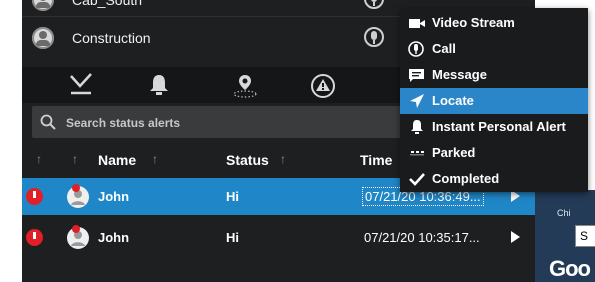 The height and width of the screenshot is (282, 595). I want to click on locate-arrow-icon, so click(417, 101).